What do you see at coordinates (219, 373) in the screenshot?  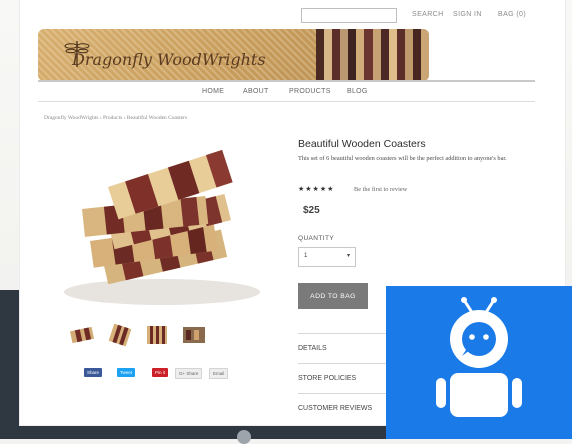 I see `email-share-button: Email` at bounding box center [219, 373].